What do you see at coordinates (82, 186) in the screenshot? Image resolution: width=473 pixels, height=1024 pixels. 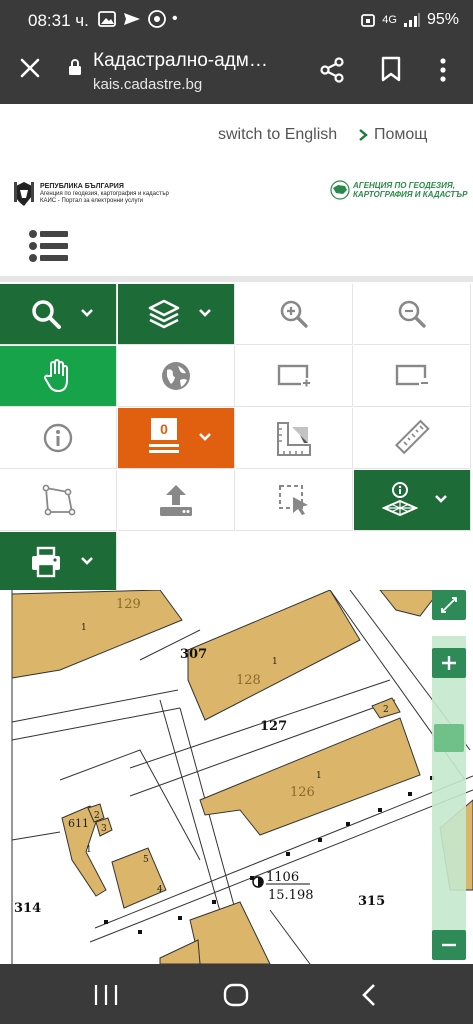 I see `republic-logo-line1: РЕПУБЛИКА БЪЛГАРИЯ` at bounding box center [82, 186].